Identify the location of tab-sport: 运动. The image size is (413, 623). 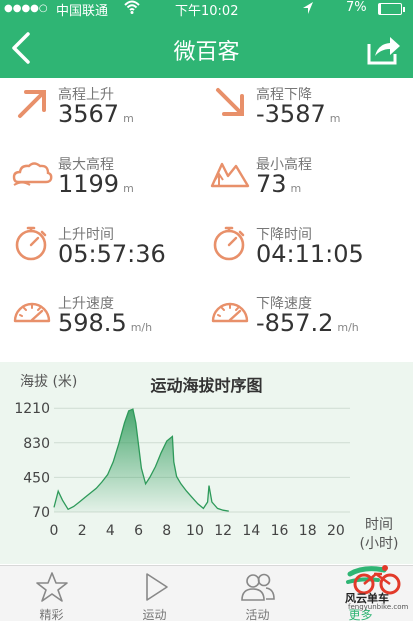
(154, 594).